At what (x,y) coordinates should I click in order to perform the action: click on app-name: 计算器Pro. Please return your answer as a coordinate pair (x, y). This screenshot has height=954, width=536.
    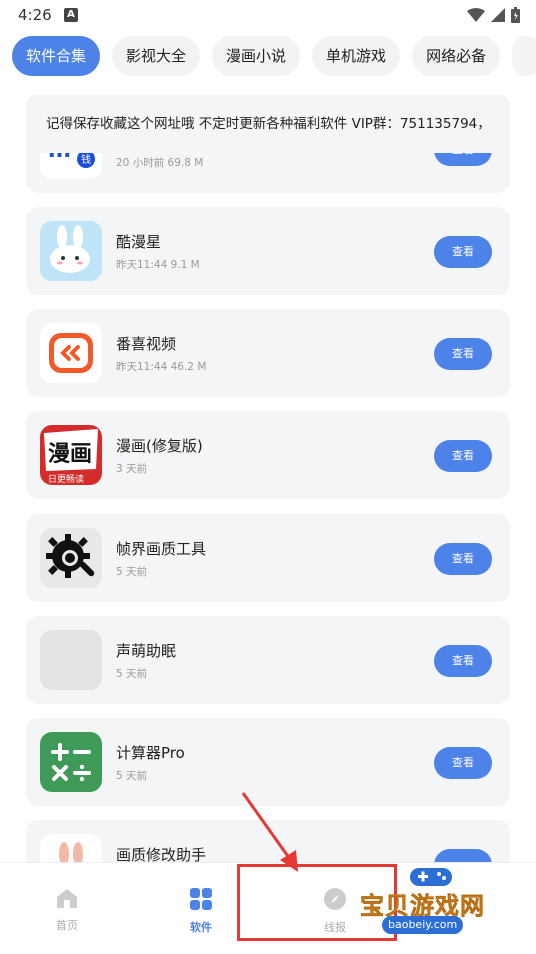
    Looking at the image, I should click on (150, 753).